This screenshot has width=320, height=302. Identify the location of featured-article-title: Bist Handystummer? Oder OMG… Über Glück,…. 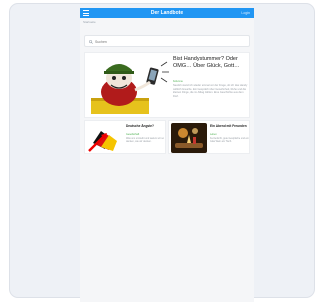
(211, 62).